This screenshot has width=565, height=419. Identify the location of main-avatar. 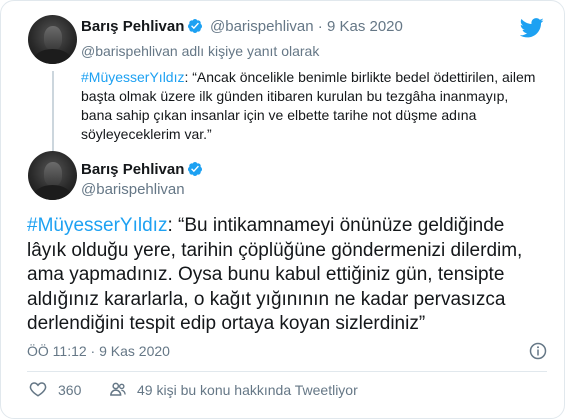
(52, 175).